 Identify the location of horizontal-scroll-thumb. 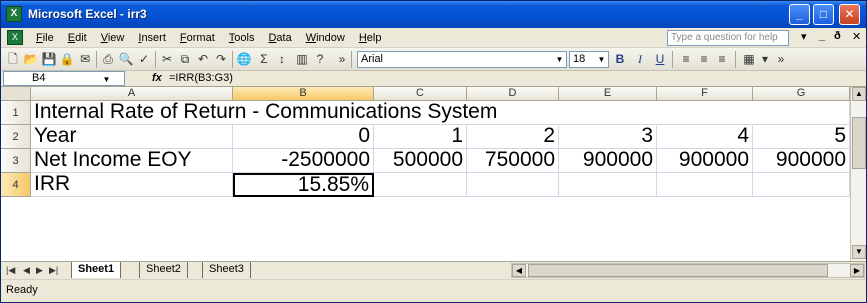
(678, 270).